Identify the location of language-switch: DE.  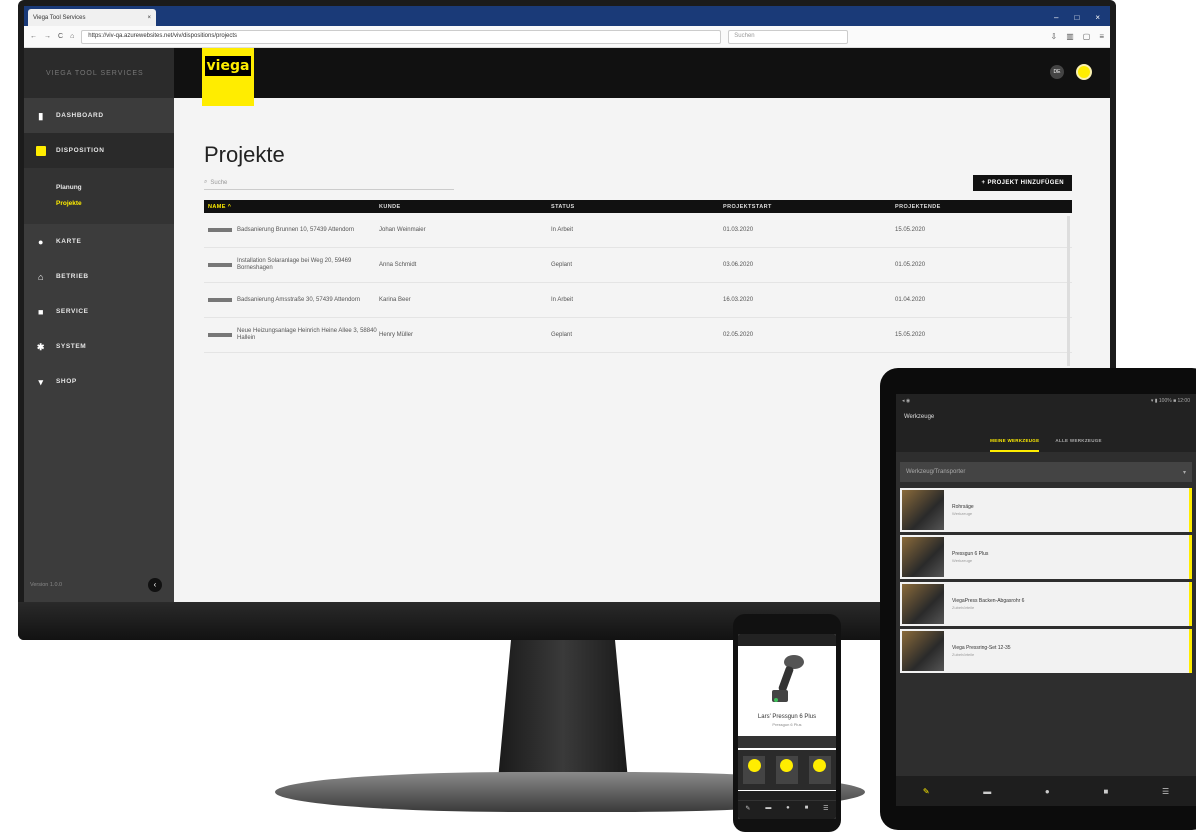
(1057, 72).